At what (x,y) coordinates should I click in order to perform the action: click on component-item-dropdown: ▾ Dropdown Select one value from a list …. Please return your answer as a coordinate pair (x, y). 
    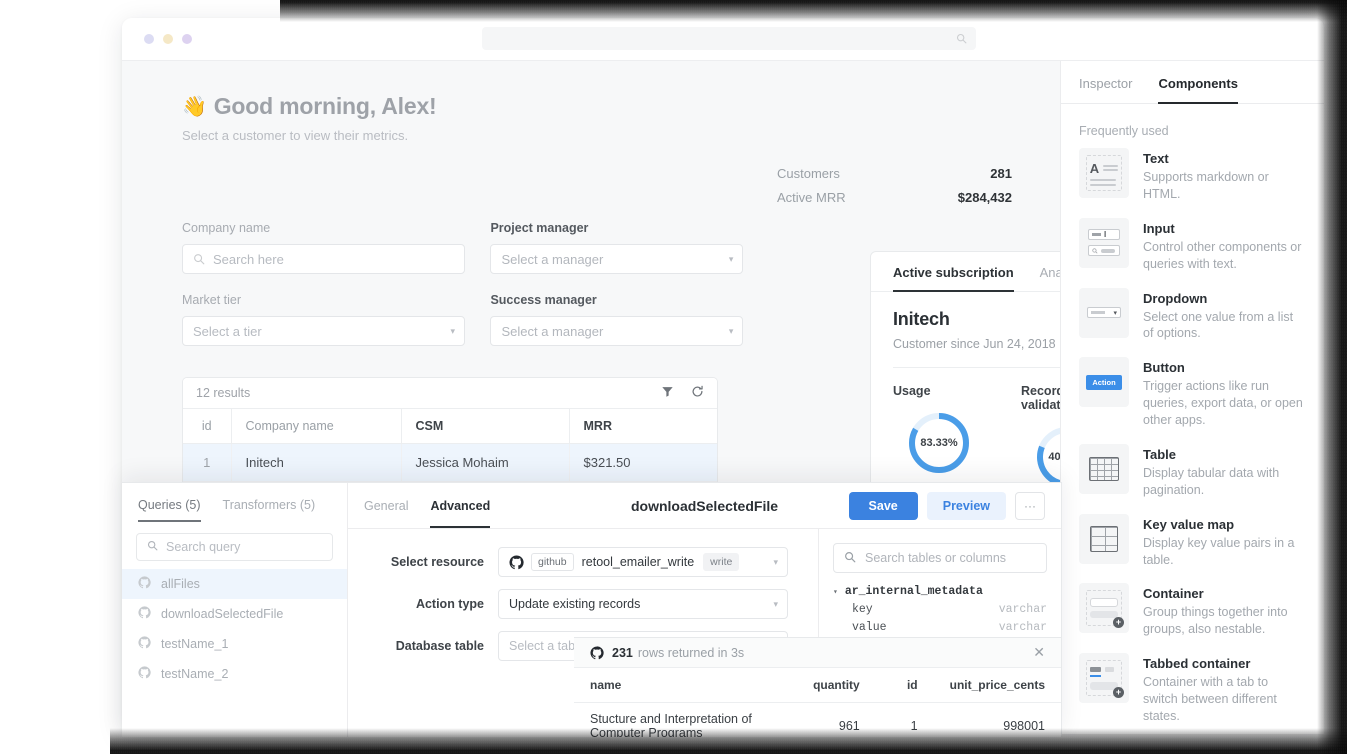
    Looking at the image, I should click on (1192, 315).